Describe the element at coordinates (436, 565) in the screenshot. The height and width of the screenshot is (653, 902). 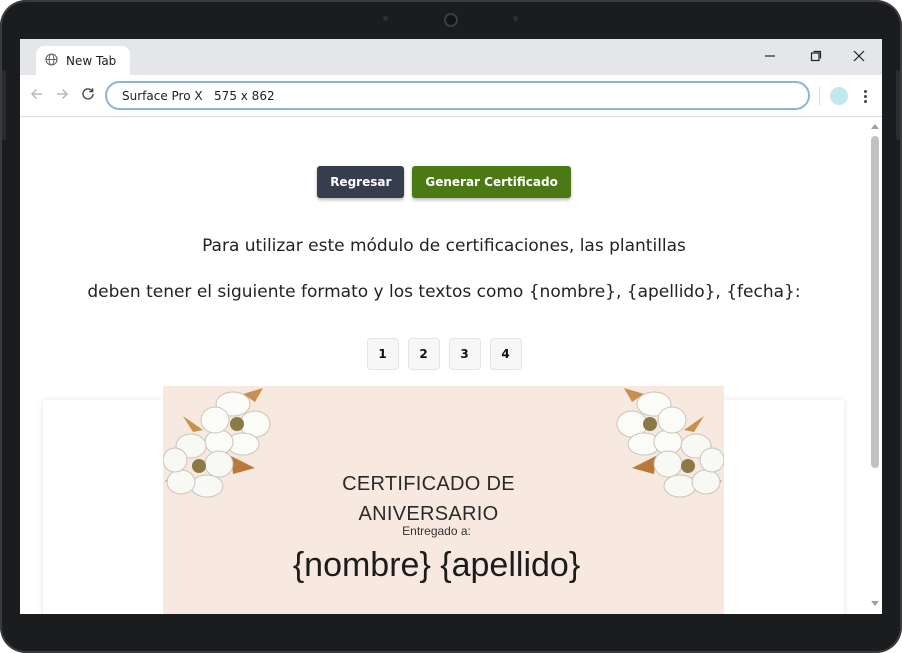
I see `certificate-name-placeholder: {nombre} {apellido}` at that location.